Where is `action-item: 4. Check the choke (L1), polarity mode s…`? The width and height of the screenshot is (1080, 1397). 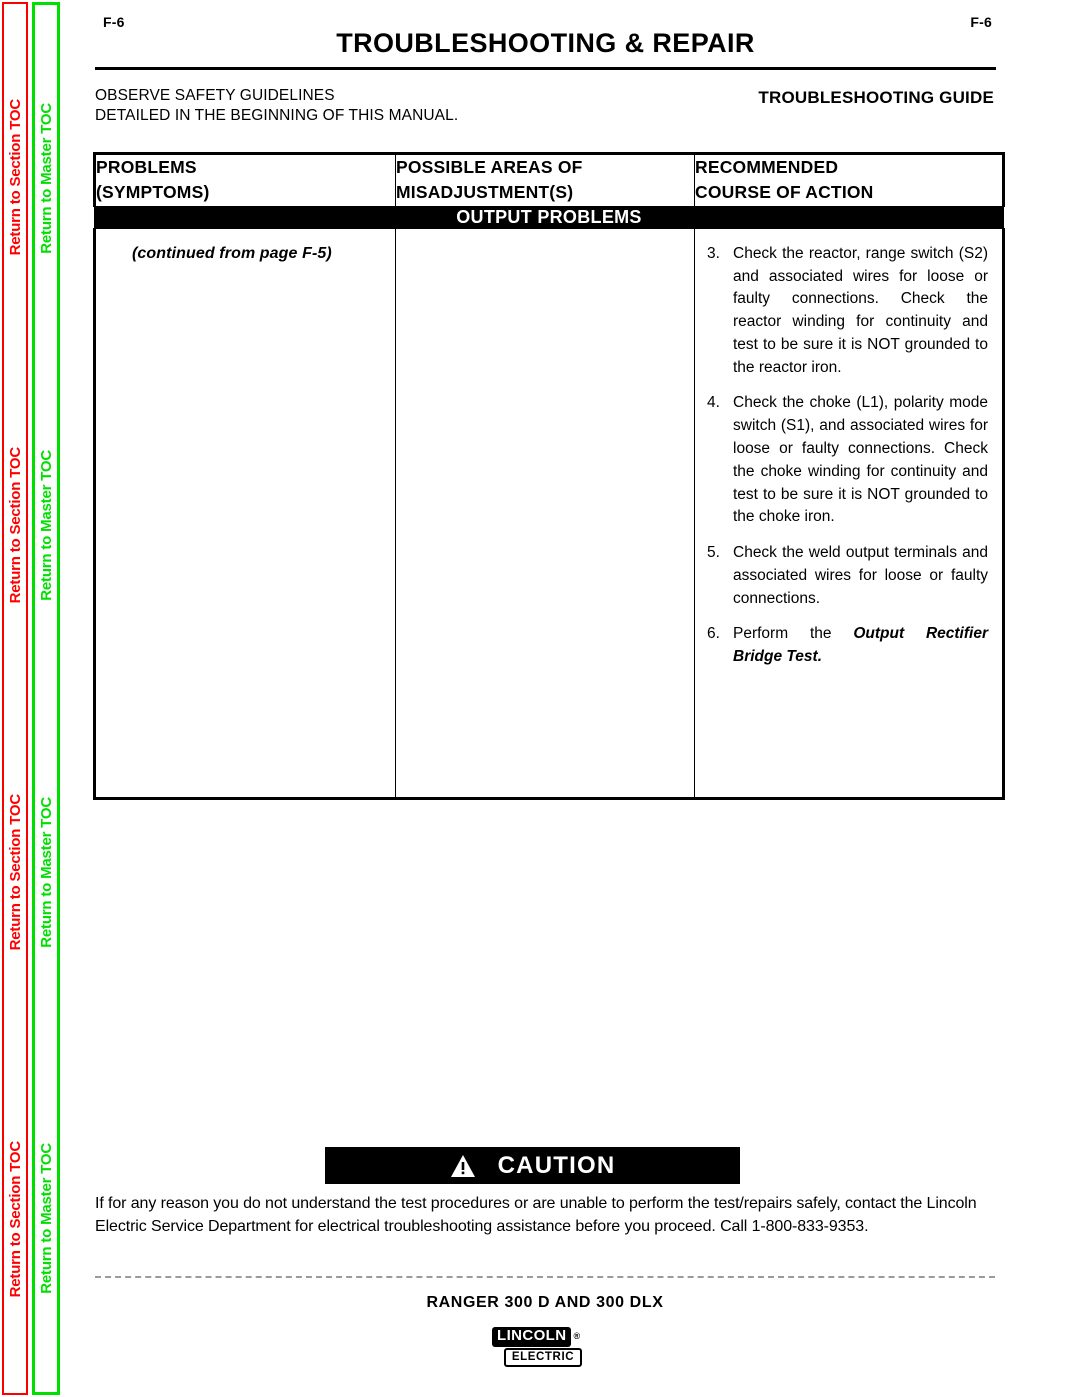 action-item: 4. Check the choke (L1), polarity mode s… is located at coordinates (847, 460).